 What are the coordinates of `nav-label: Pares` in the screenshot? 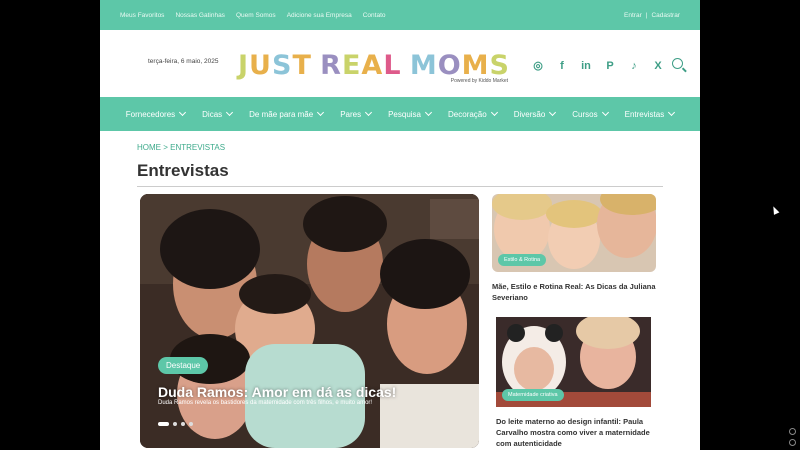 It's located at (351, 114).